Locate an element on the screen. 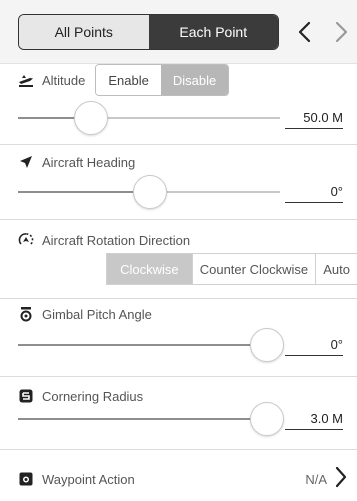 The image size is (357, 501). heading-arrow-icon is located at coordinates (26, 162).